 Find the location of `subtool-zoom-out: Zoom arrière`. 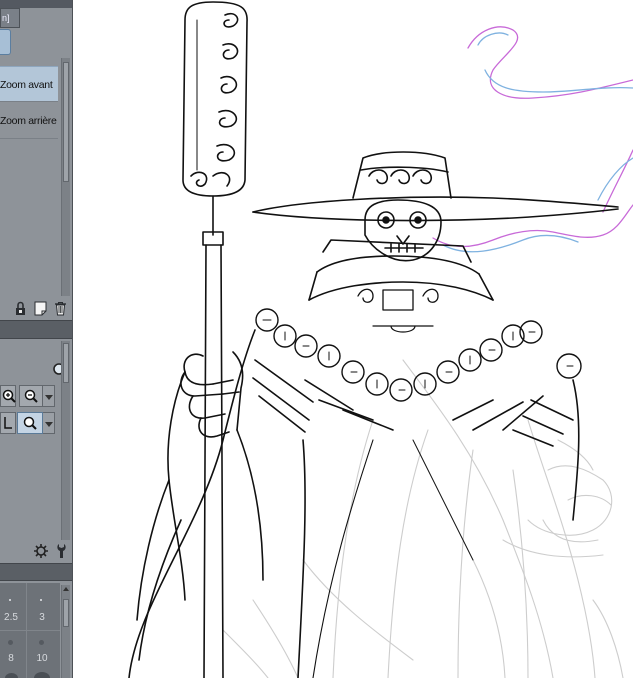

subtool-zoom-out: Zoom arrière is located at coordinates (29, 121).